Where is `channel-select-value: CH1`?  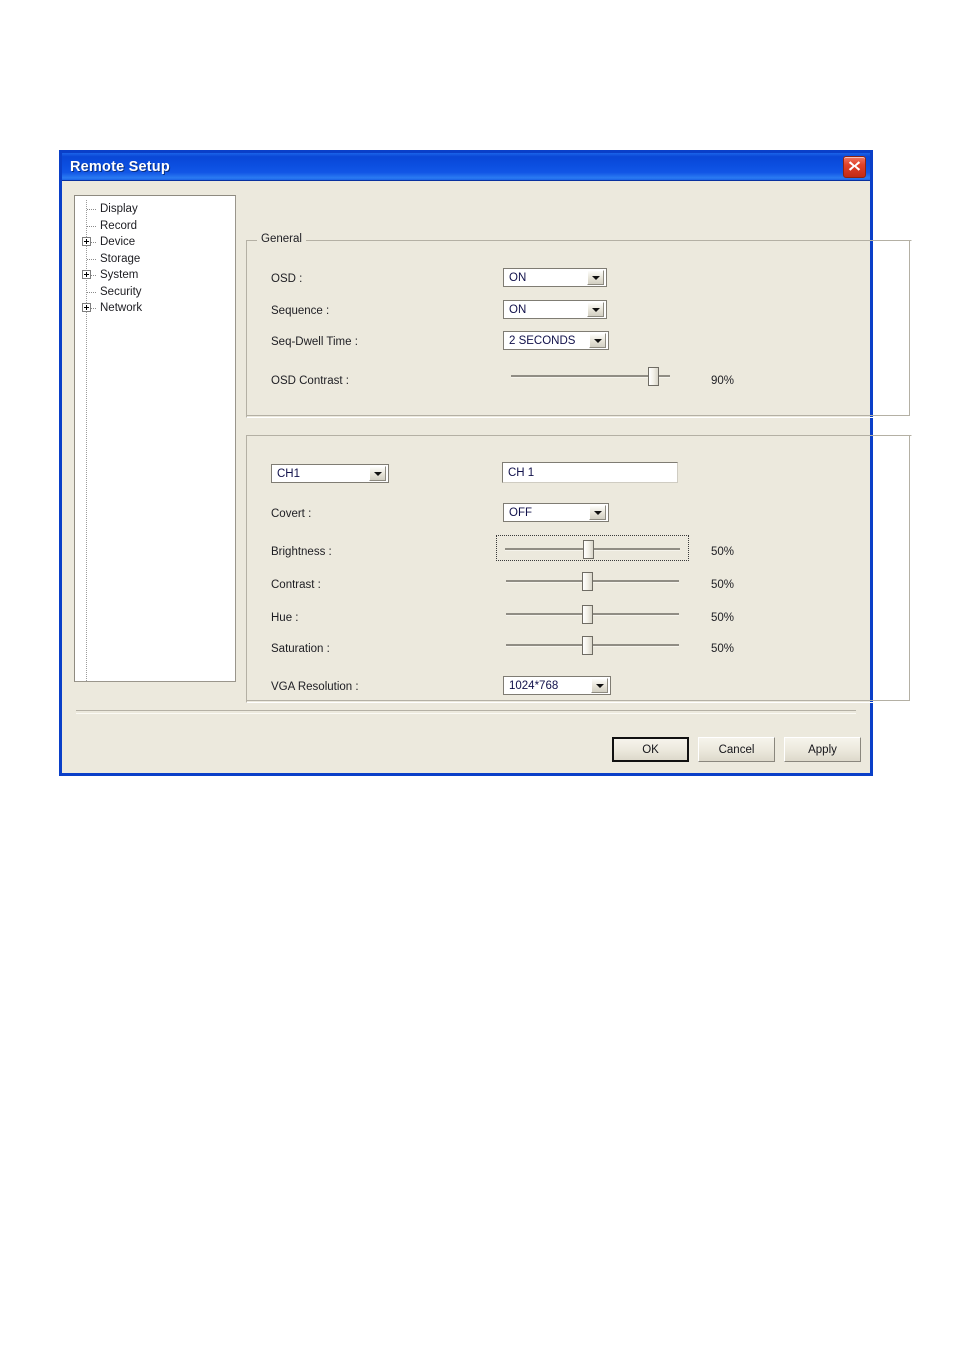 channel-select-value: CH1 is located at coordinates (289, 473).